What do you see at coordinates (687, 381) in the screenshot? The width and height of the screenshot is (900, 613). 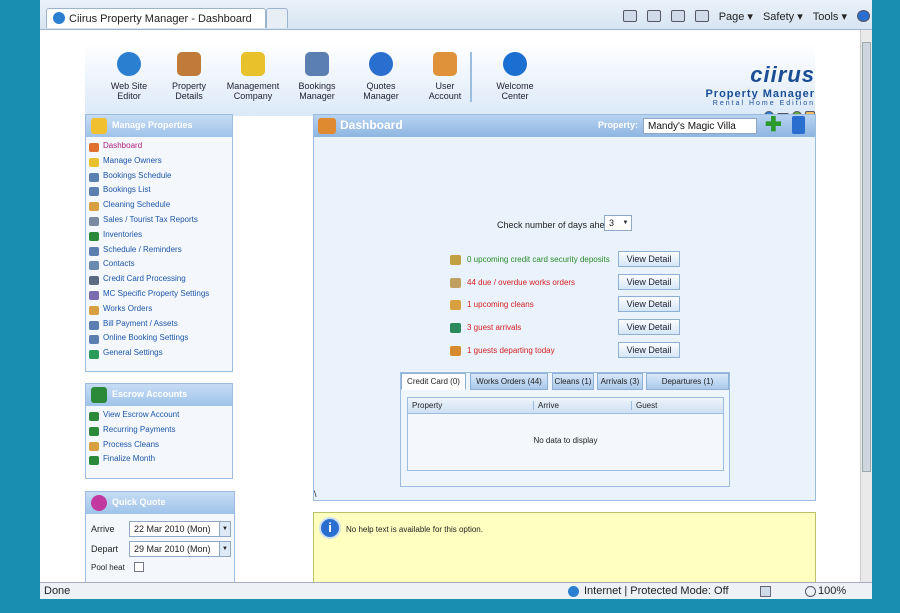 I see `tab-departures: Departures (1)` at bounding box center [687, 381].